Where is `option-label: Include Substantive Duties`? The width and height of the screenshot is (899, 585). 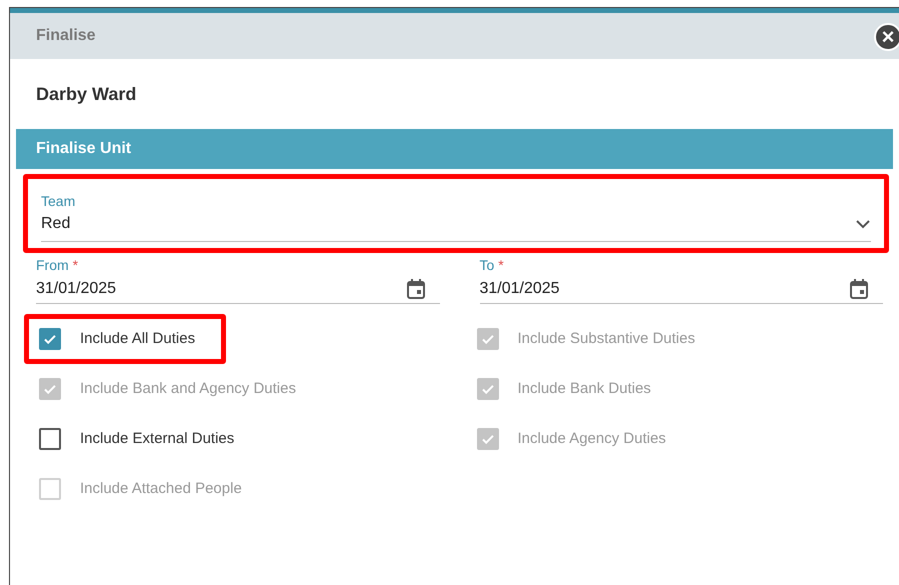 option-label: Include Substantive Duties is located at coordinates (607, 338).